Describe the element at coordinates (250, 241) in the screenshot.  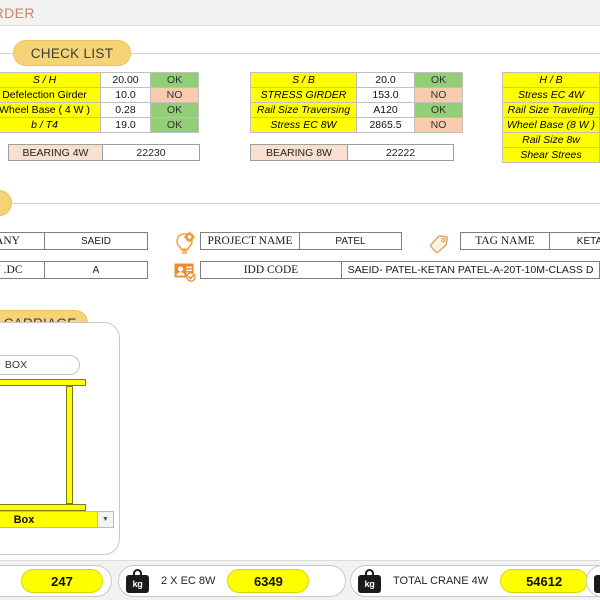
I see `project-name-label: PROJECT NAME` at that location.